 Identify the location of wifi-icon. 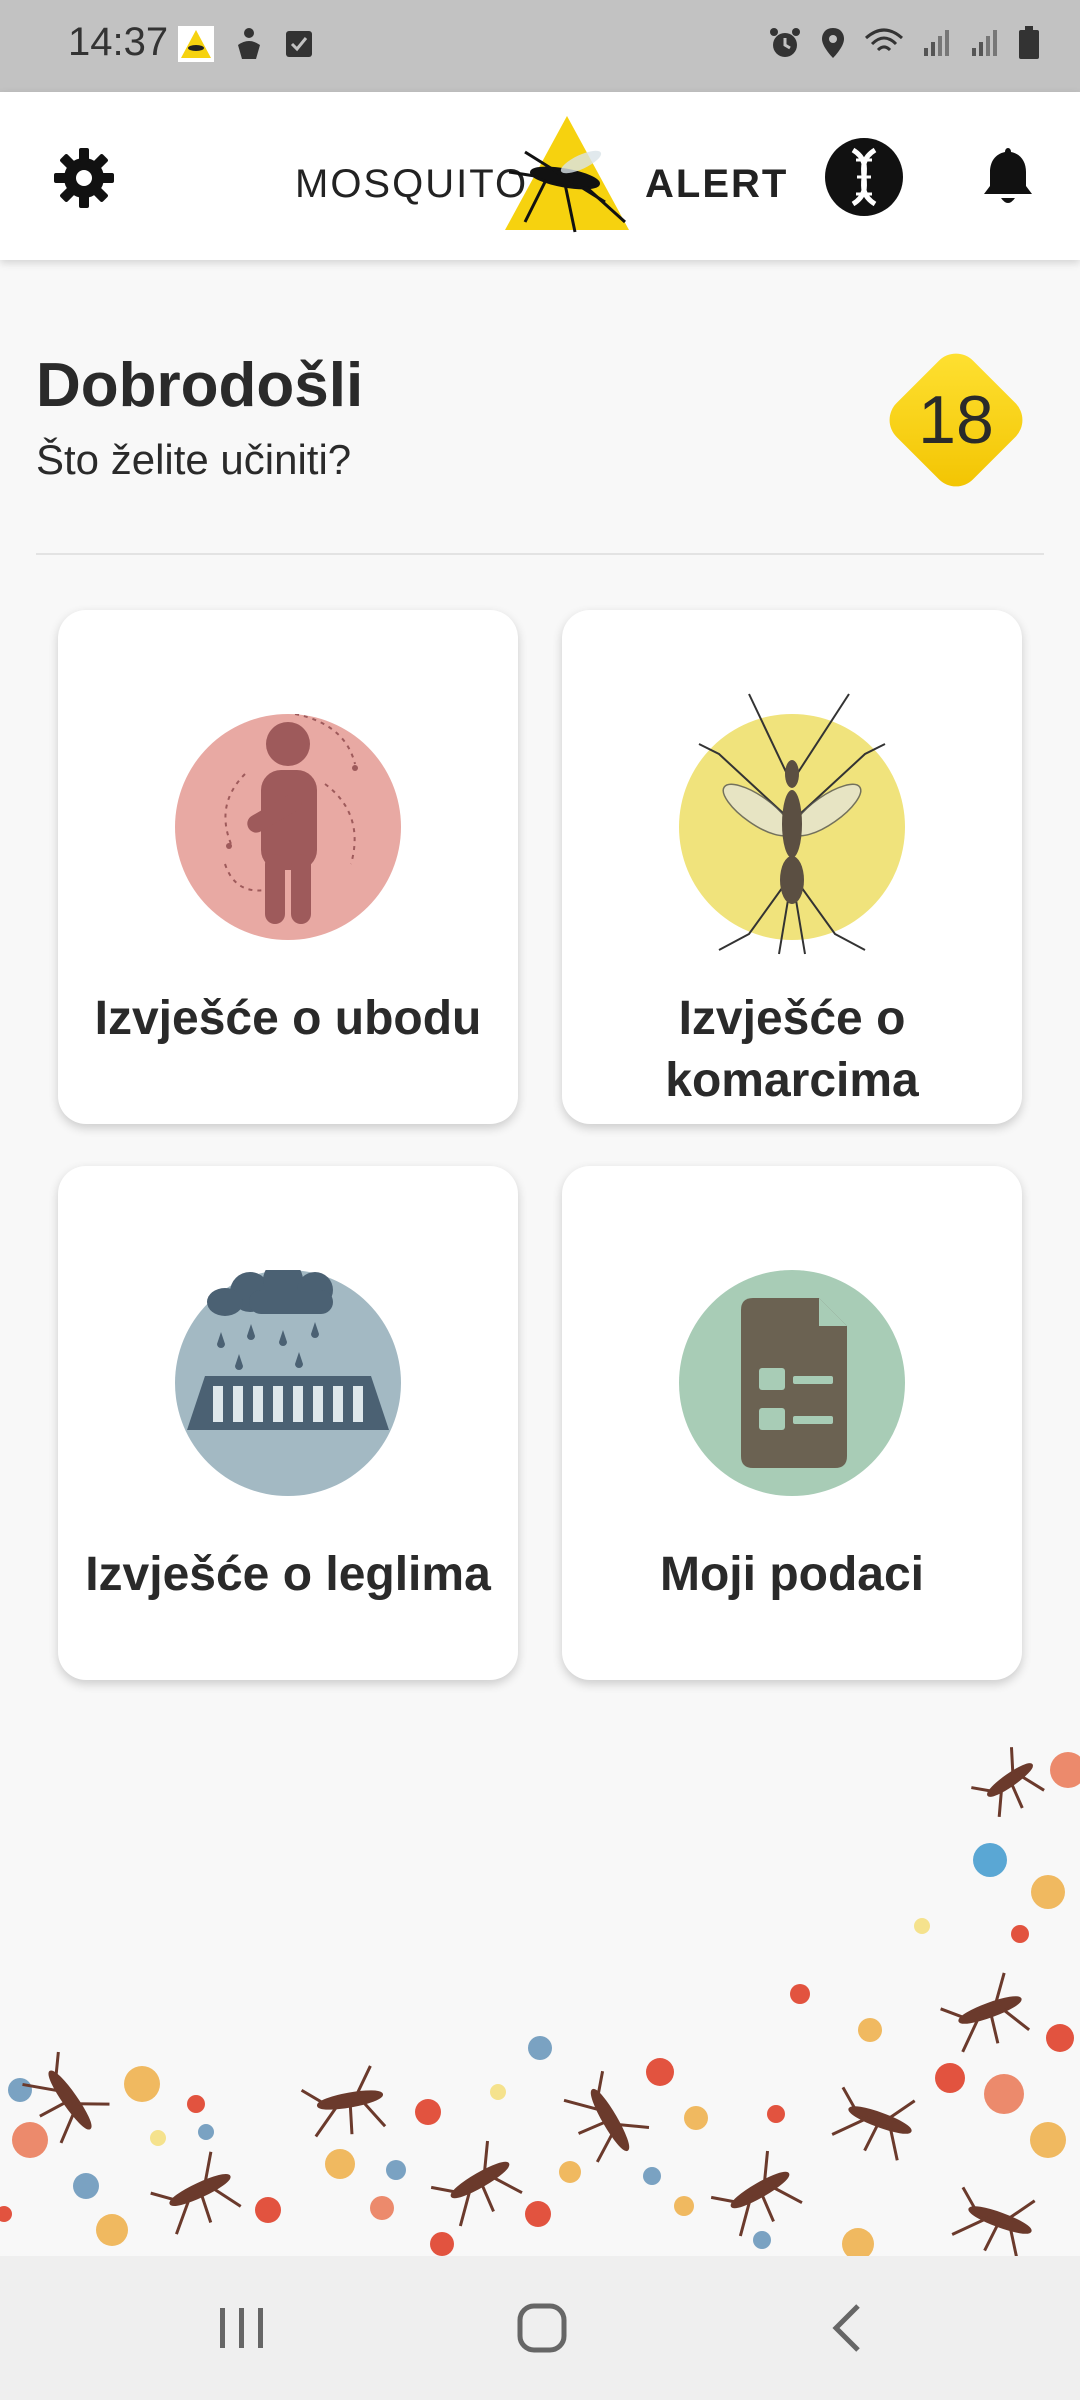
(884, 40).